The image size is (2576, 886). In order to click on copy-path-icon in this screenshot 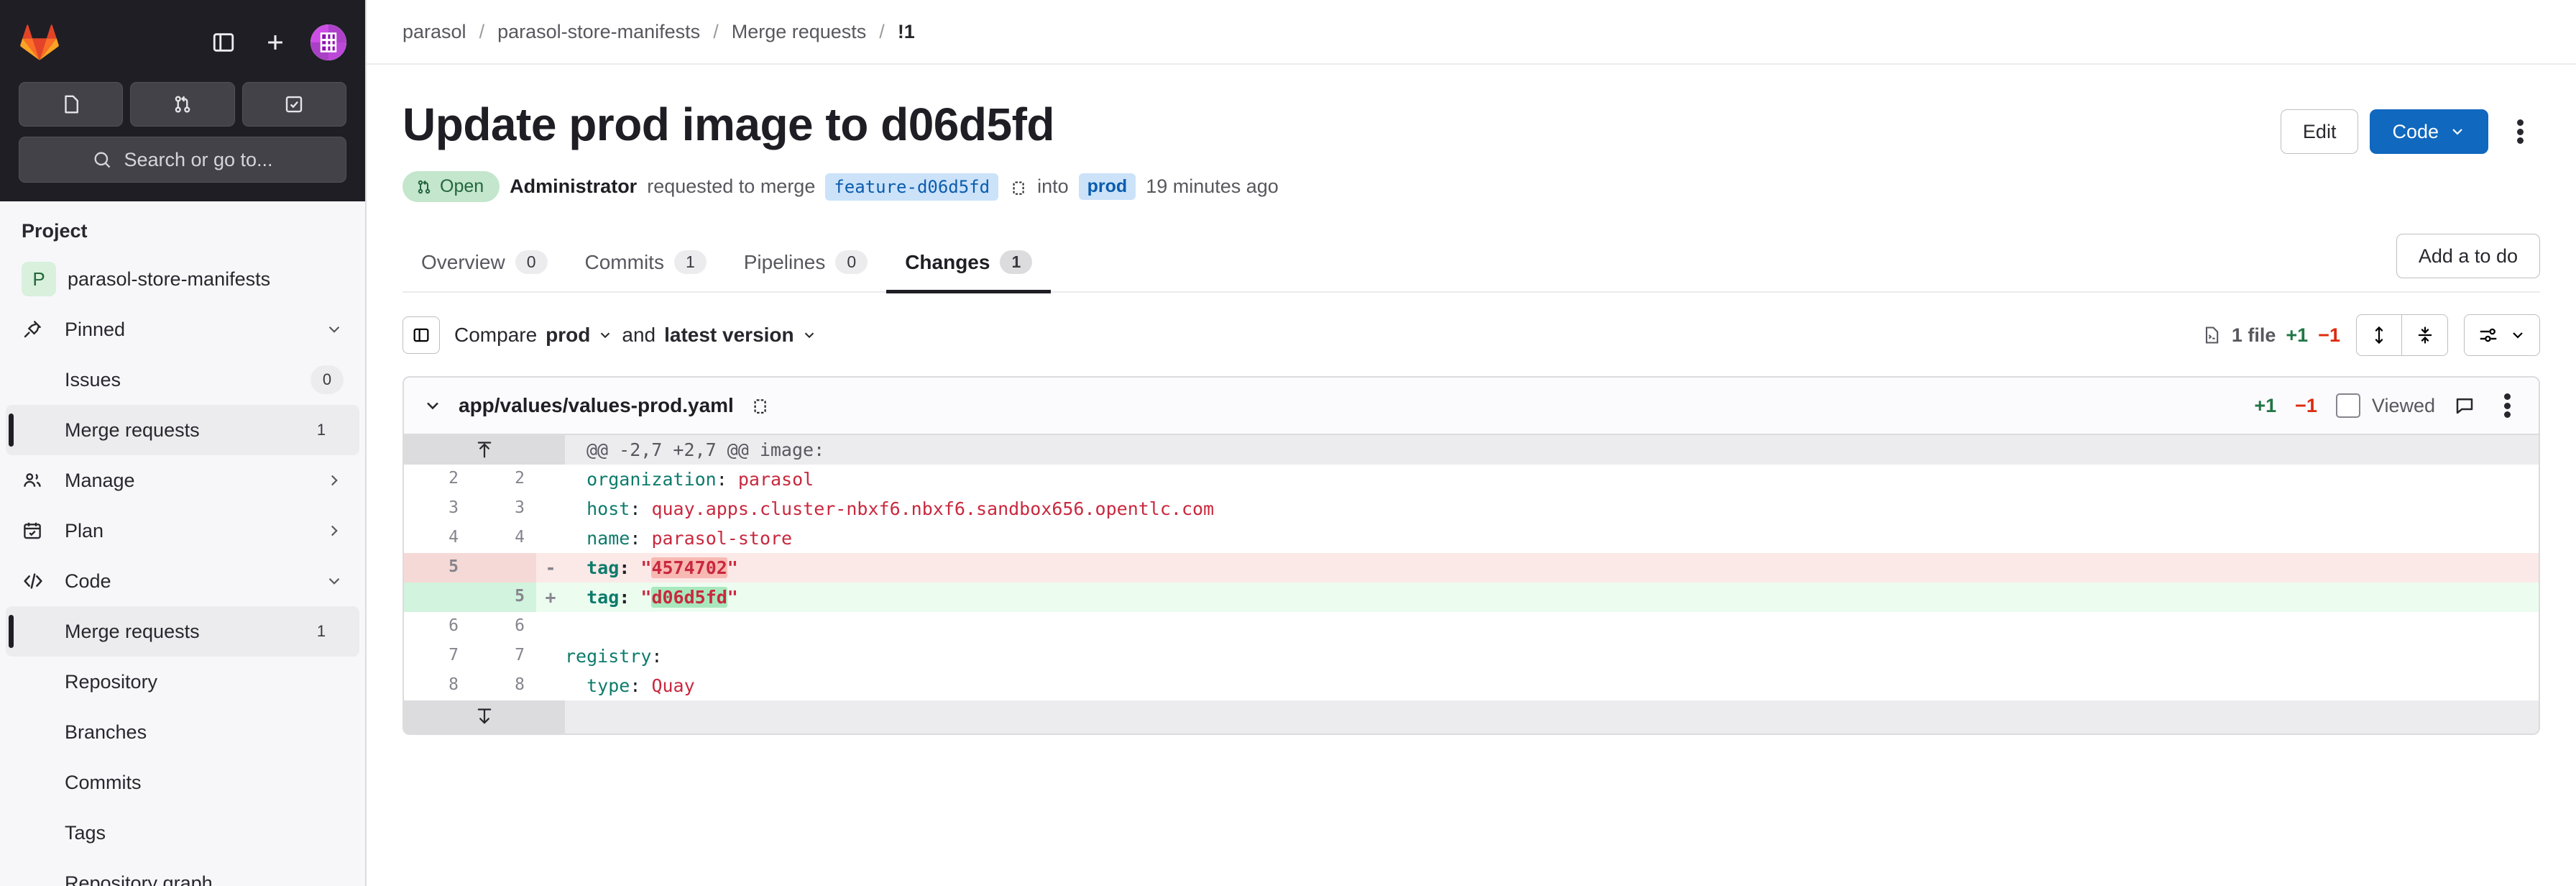, I will do `click(760, 406)`.